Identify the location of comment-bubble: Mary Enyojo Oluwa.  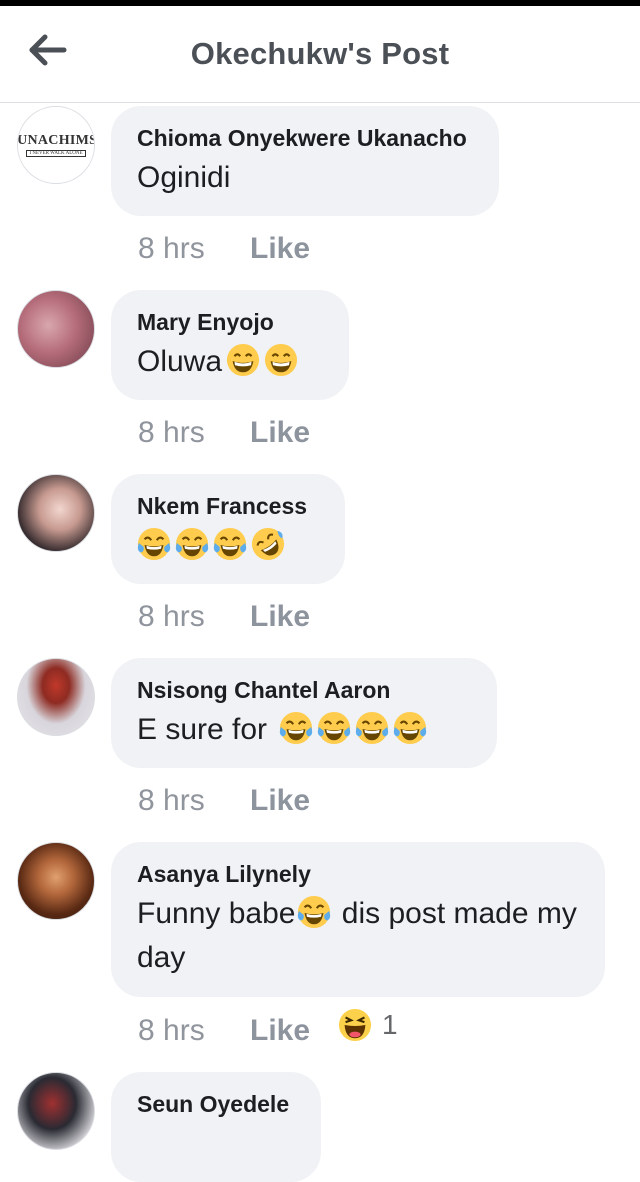
(230, 345).